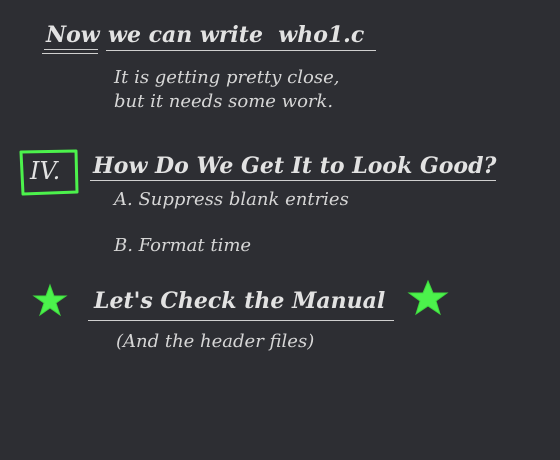 This screenshot has width=560, height=460. What do you see at coordinates (45, 171) in the screenshot?
I see `section-numeral: IV.` at bounding box center [45, 171].